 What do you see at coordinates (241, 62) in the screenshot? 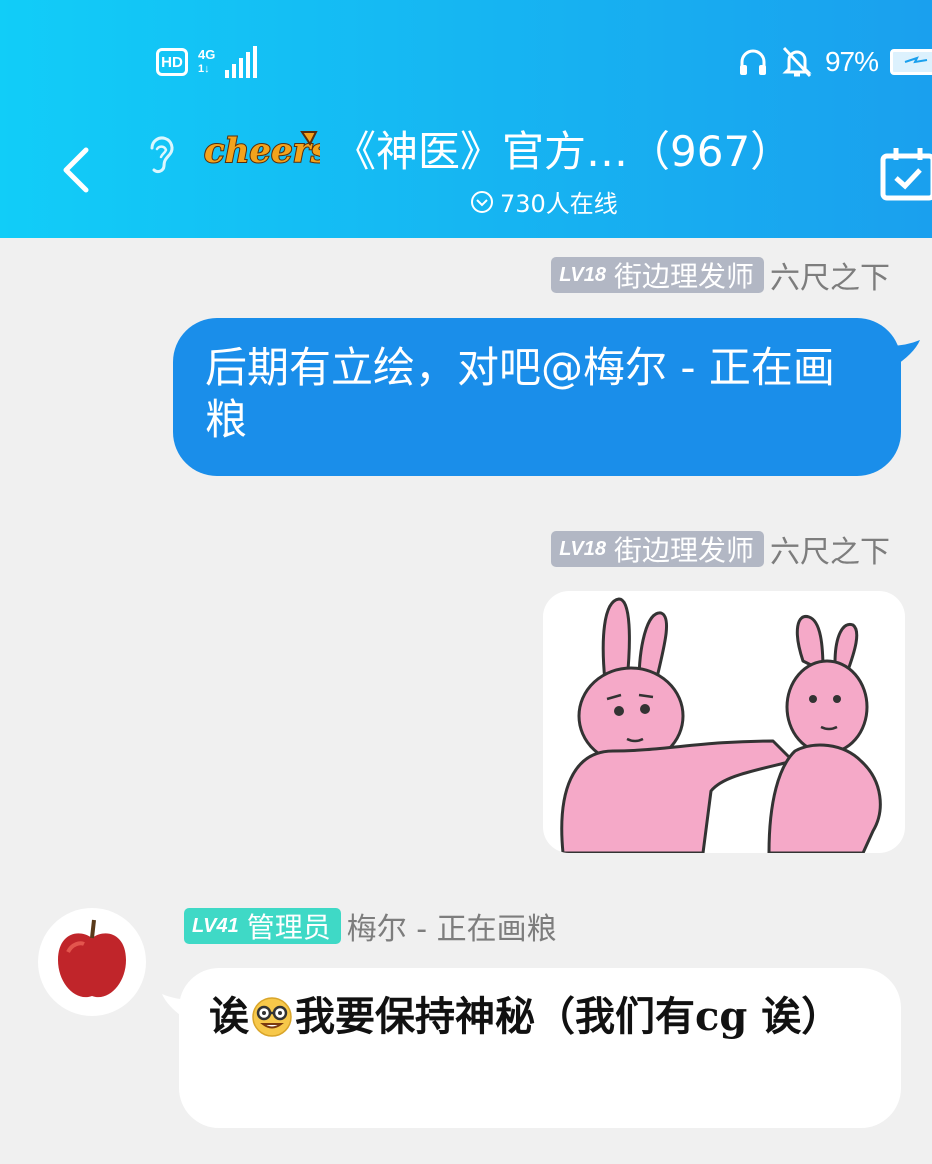
I see `signal-icon` at bounding box center [241, 62].